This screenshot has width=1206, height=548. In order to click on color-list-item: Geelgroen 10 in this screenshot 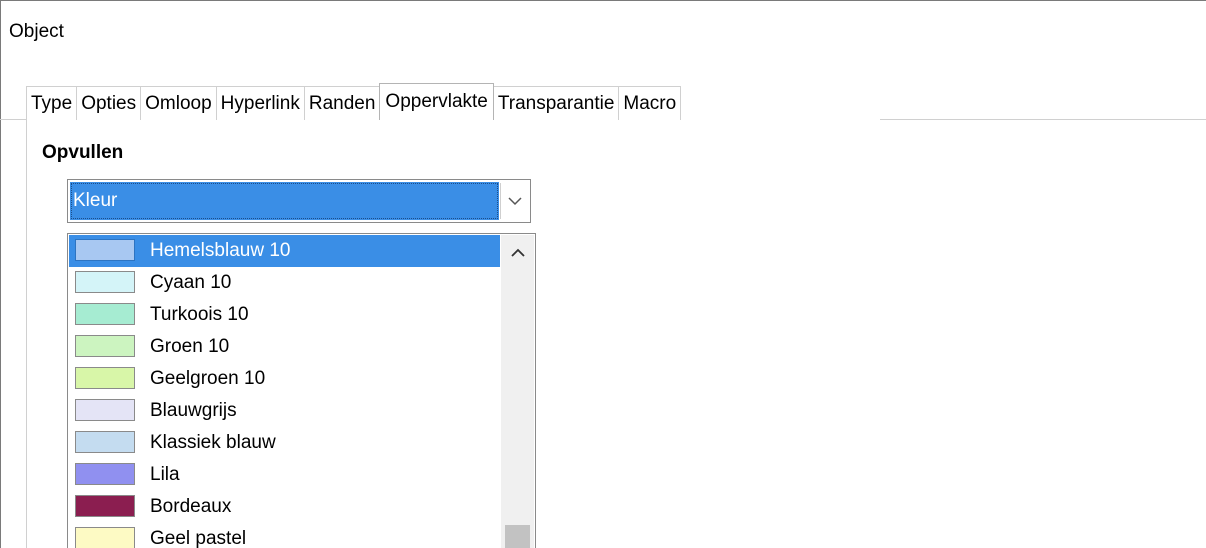, I will do `click(284, 379)`.